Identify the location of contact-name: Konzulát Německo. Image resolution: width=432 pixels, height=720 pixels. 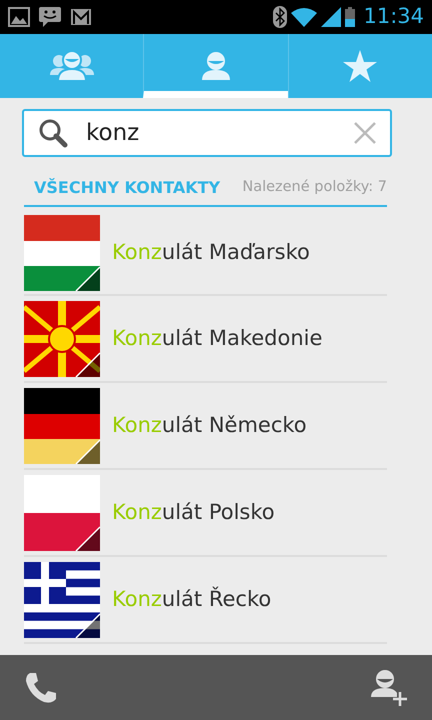
(209, 426).